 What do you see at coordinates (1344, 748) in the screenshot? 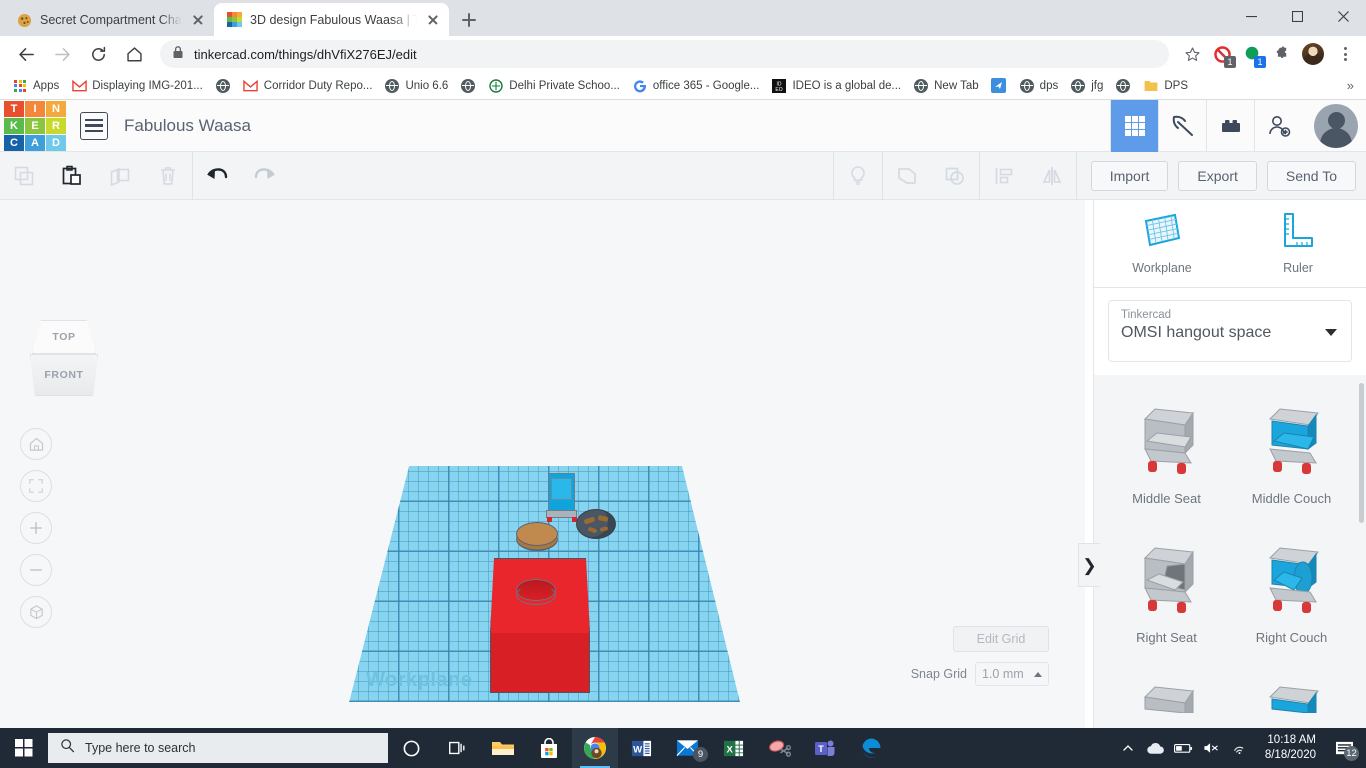
I see `notifications-button: 12` at bounding box center [1344, 748].